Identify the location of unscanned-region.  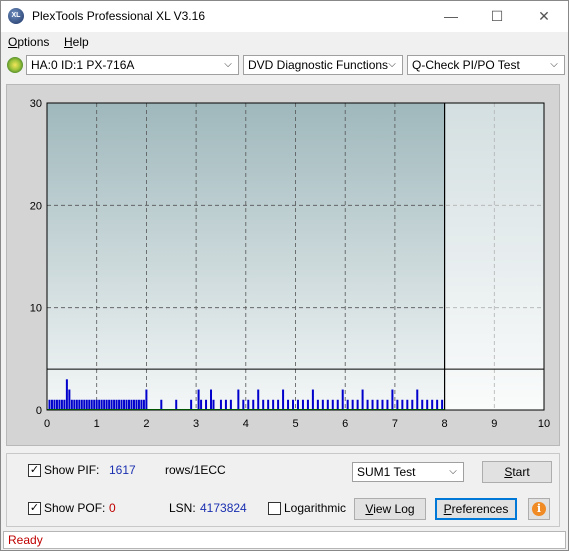
(494, 256).